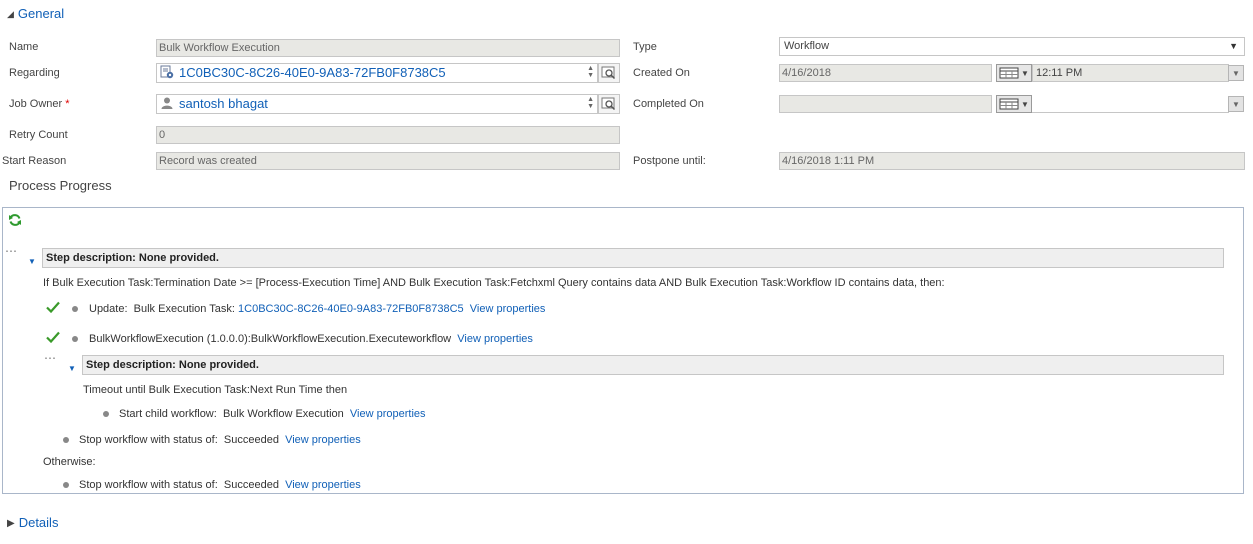 The height and width of the screenshot is (544, 1253). What do you see at coordinates (10, 14) in the screenshot?
I see `collapse-triangle-icon: ◢` at bounding box center [10, 14].